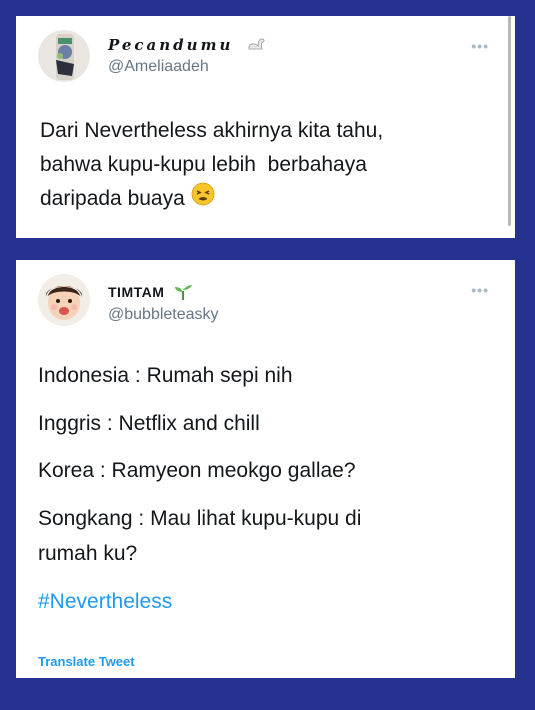  What do you see at coordinates (149, 423) in the screenshot?
I see `tweet-text-line: Inggris : Netflix and chill` at bounding box center [149, 423].